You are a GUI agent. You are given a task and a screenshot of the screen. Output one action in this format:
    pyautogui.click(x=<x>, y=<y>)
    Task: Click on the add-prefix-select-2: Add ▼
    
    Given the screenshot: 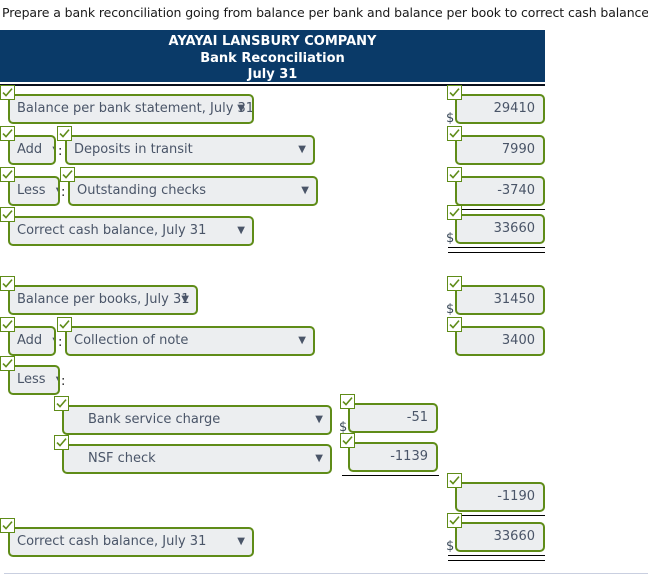 What is the action you would take?
    pyautogui.click(x=32, y=341)
    